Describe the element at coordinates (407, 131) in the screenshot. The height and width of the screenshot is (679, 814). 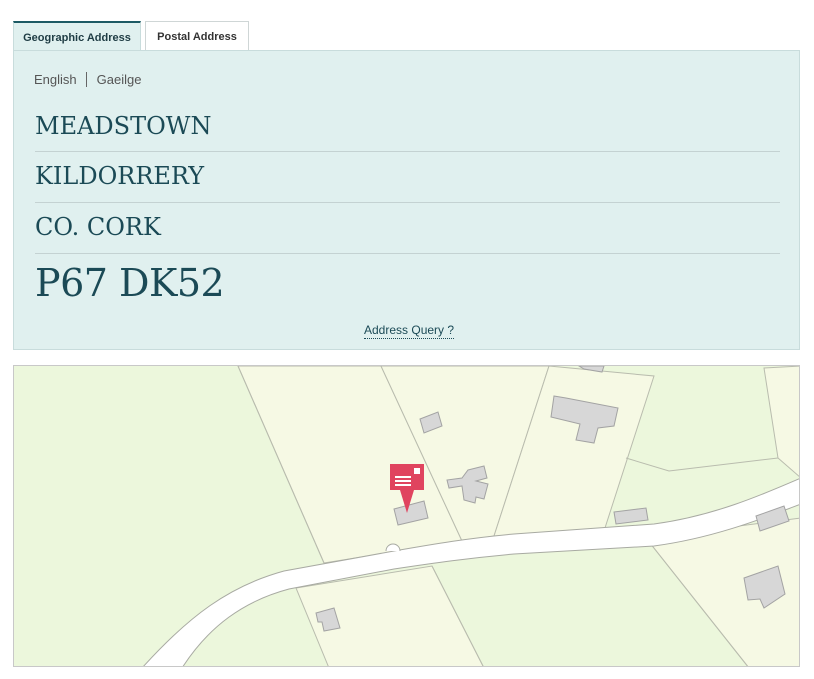
I see `address-line-1: MEADSTOWN` at that location.